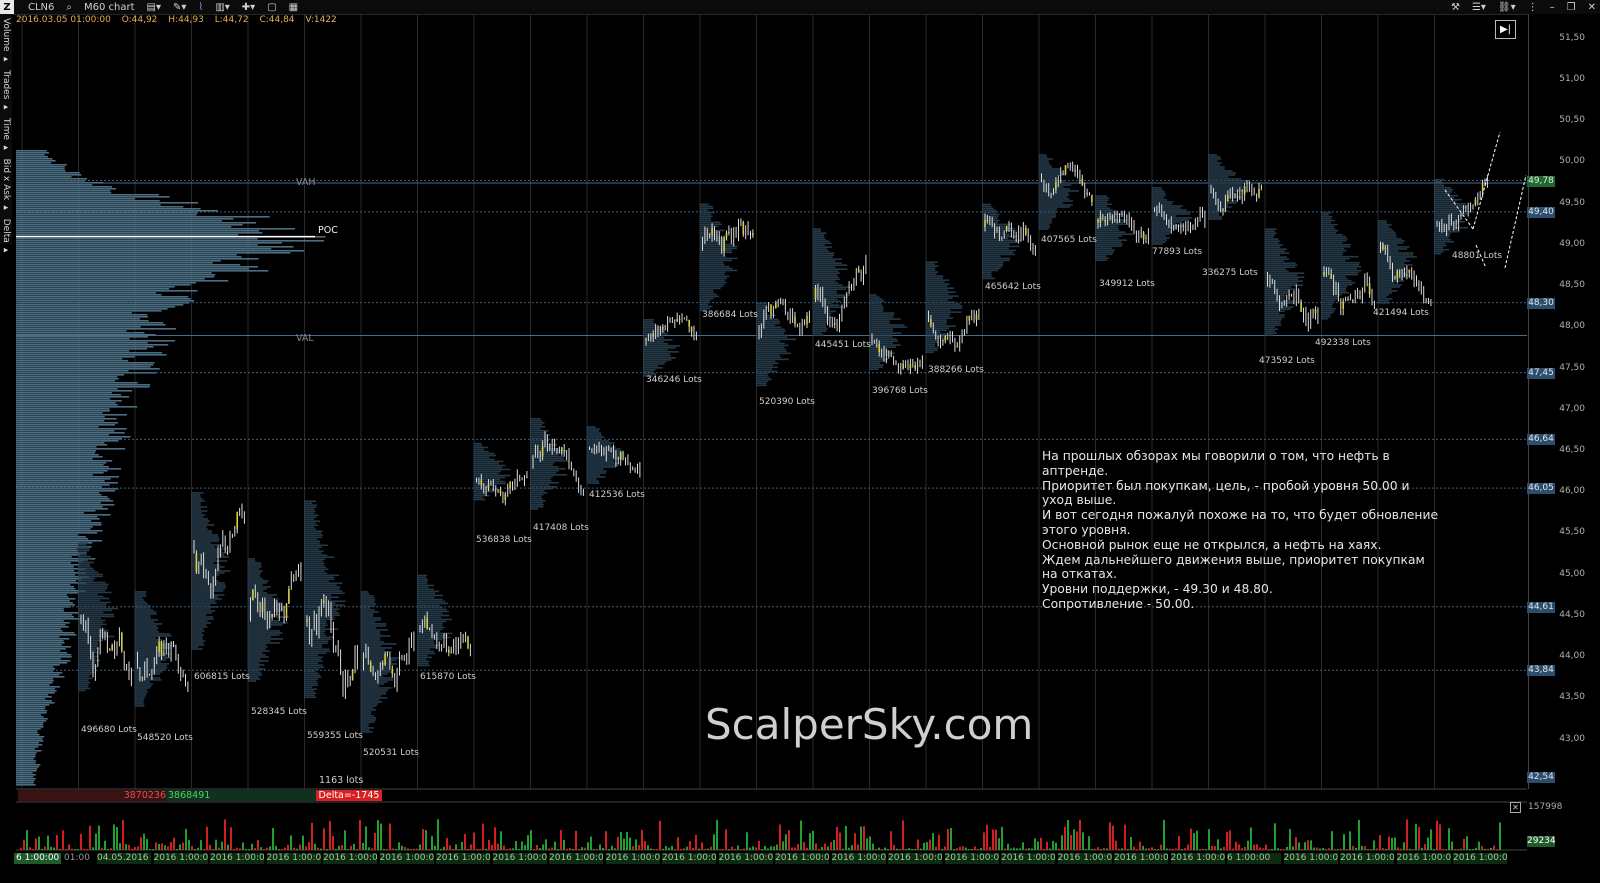 The height and width of the screenshot is (883, 1600). I want to click on symbol-selector: CLN6, so click(41, 7).